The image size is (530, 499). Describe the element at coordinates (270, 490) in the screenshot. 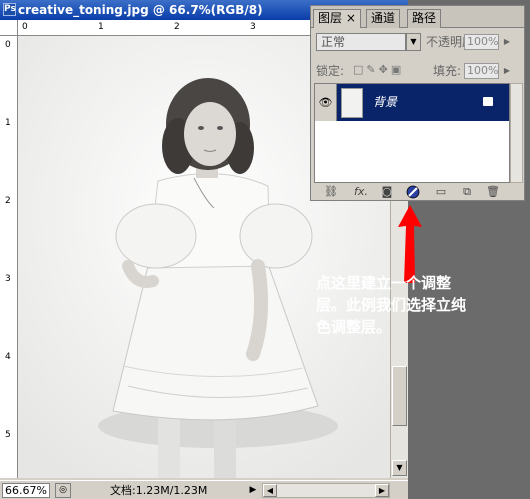

I see `scroll-left-arrow-icon: ◀` at that location.